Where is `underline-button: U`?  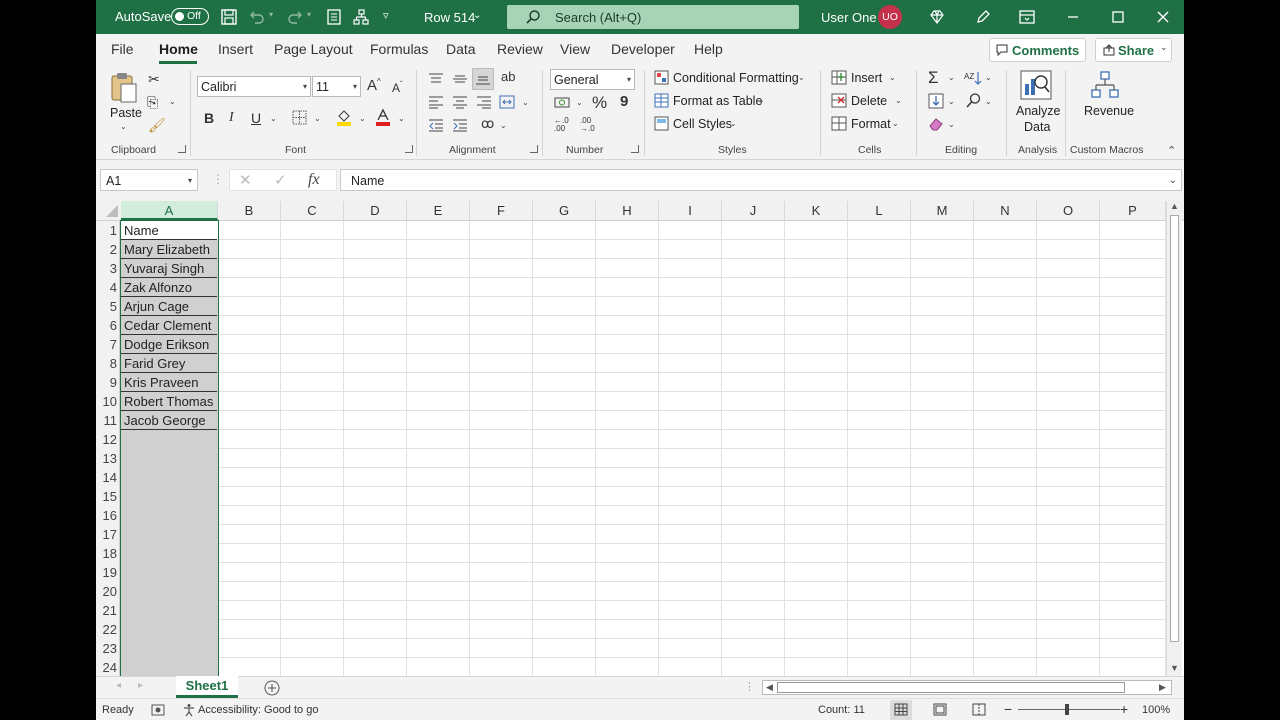 underline-button: U is located at coordinates (256, 118).